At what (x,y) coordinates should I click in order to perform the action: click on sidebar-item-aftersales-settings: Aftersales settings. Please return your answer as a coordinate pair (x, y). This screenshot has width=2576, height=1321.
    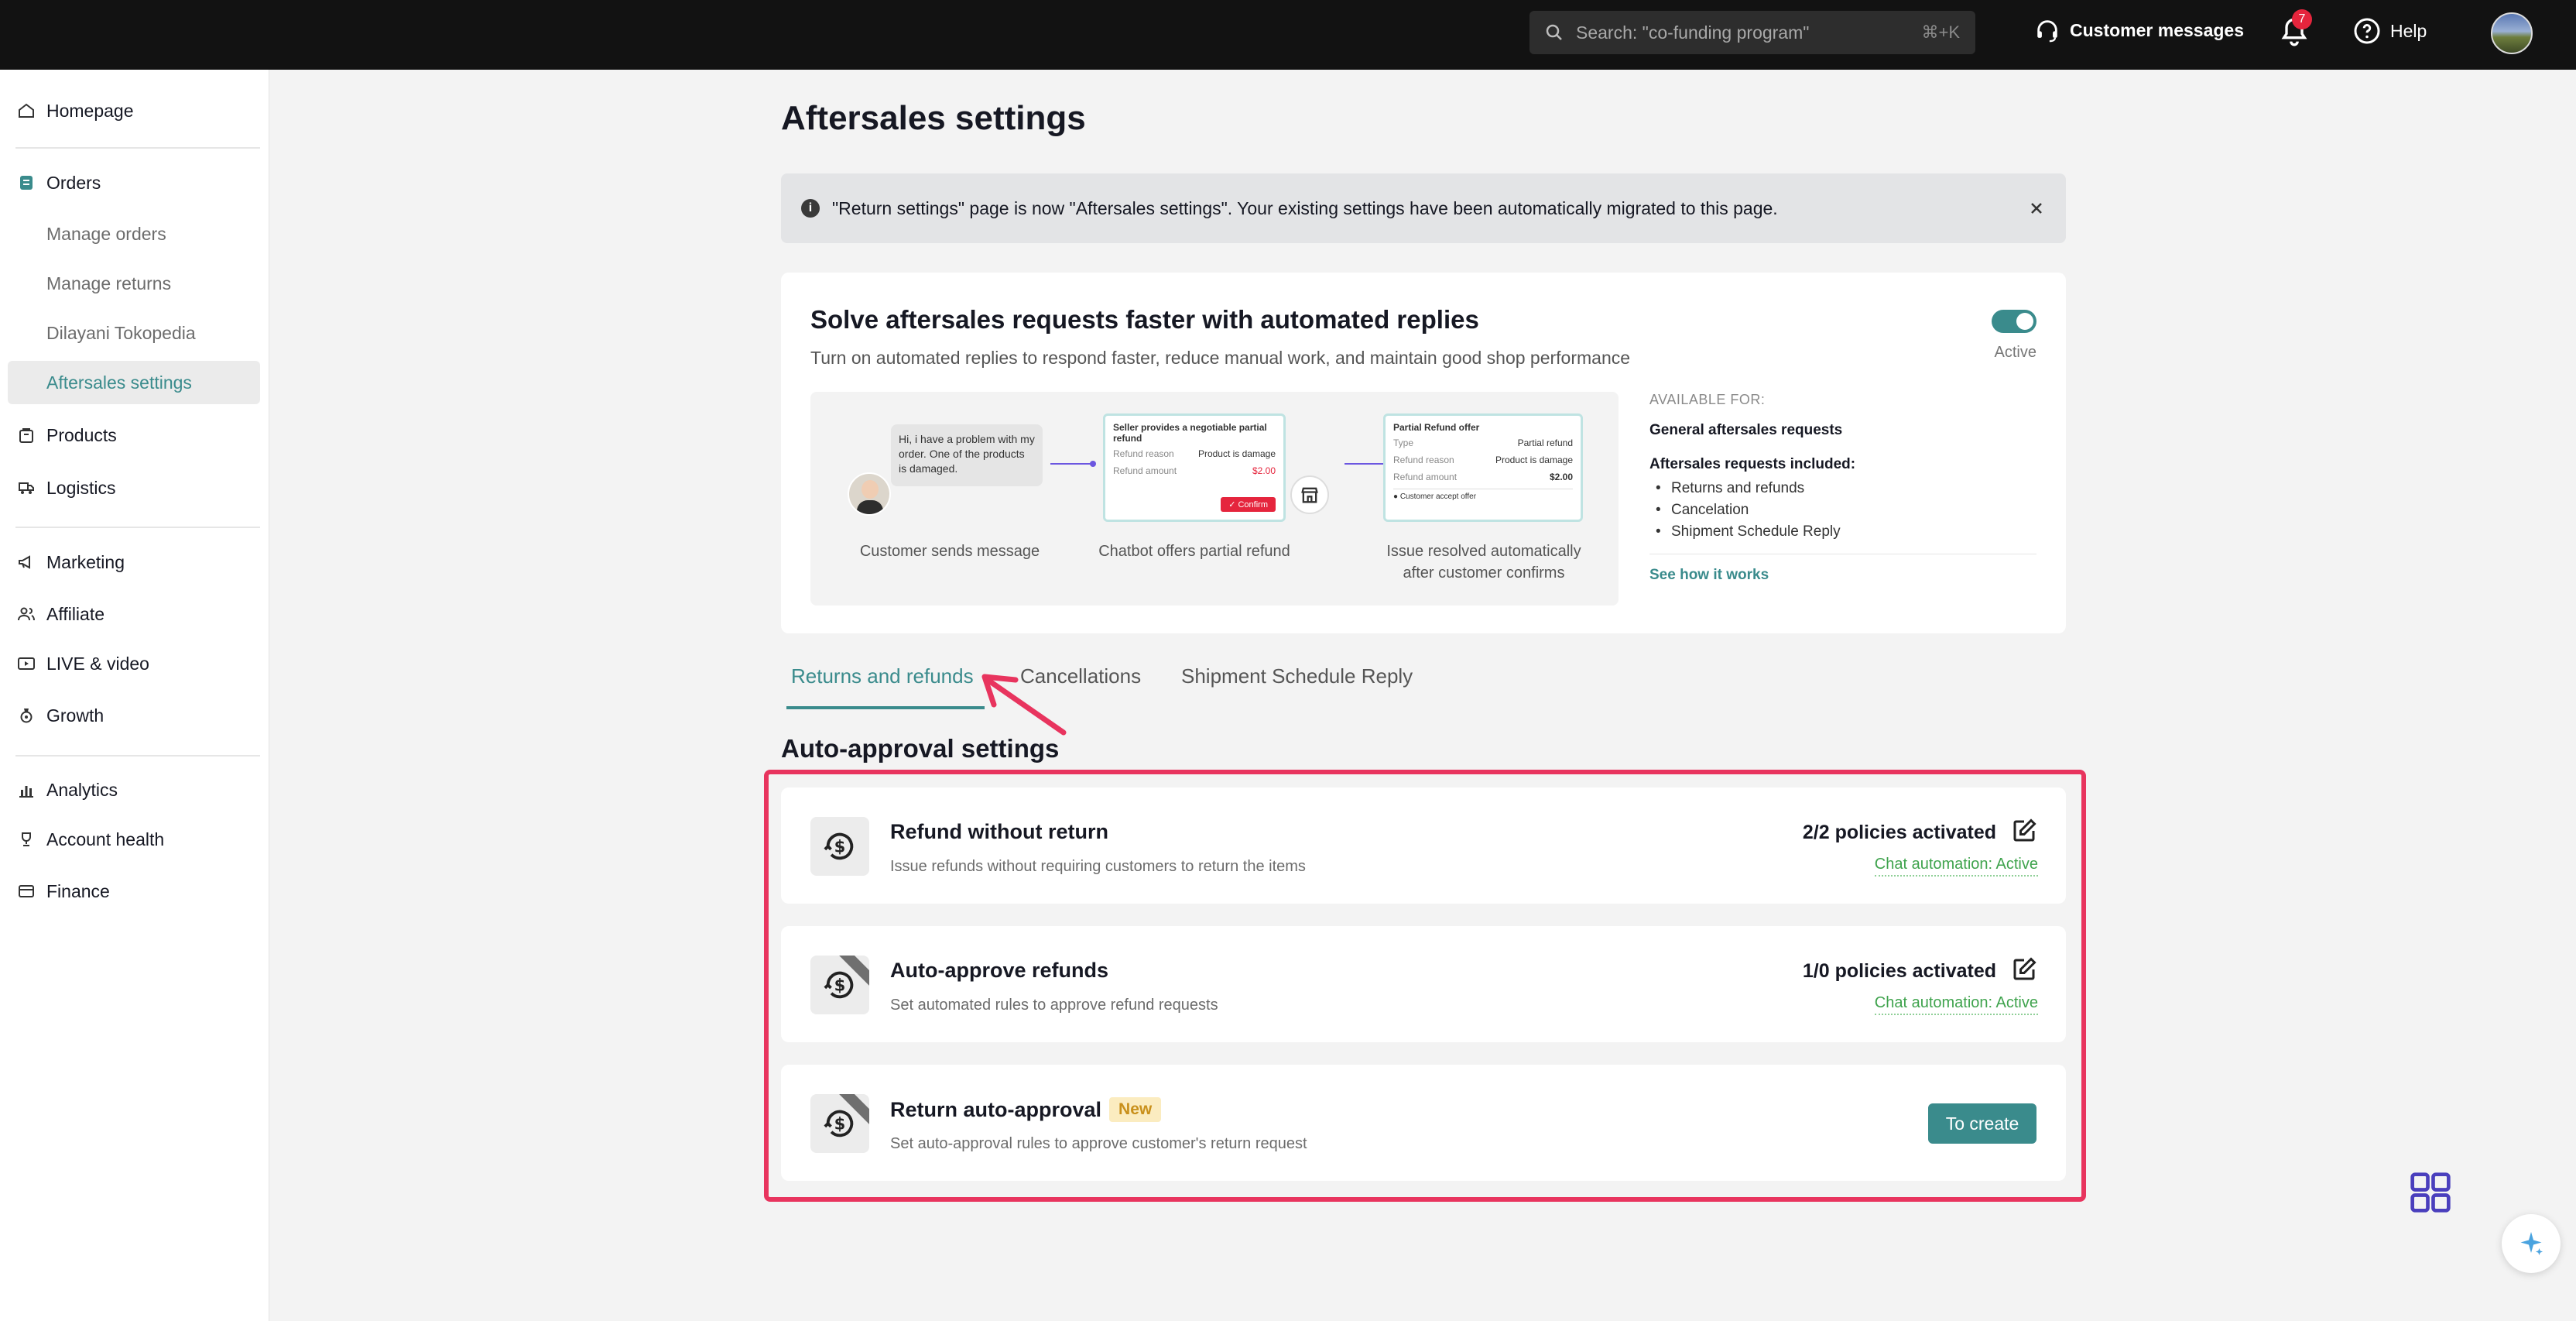
    Looking at the image, I should click on (134, 382).